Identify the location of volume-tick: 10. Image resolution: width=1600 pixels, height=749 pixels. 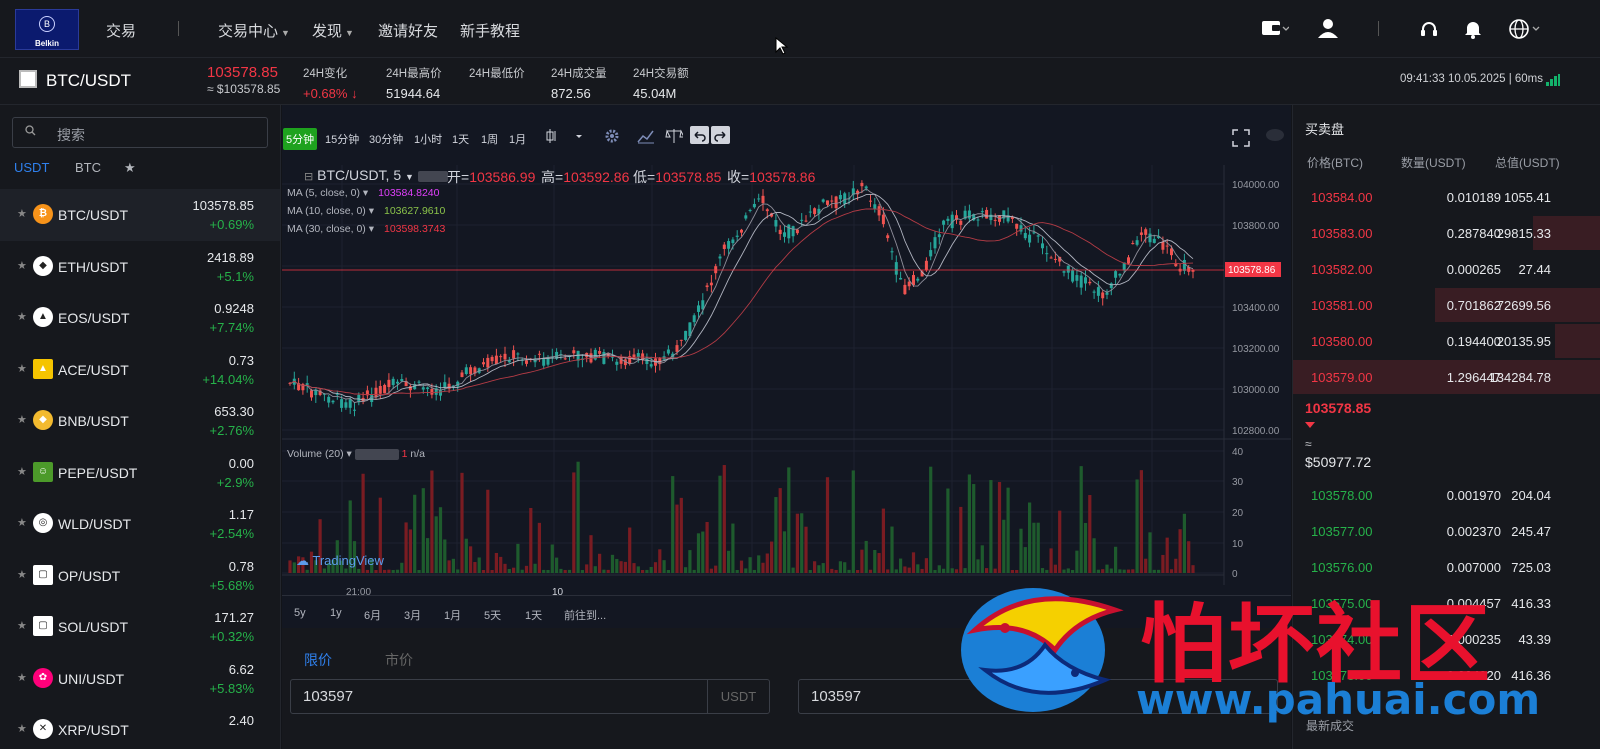
(1238, 544).